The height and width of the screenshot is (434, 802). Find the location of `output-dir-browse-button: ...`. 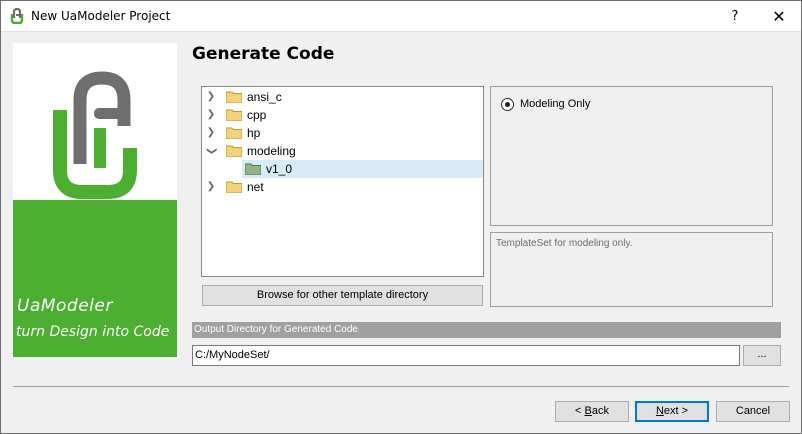

output-dir-browse-button: ... is located at coordinates (762, 355).